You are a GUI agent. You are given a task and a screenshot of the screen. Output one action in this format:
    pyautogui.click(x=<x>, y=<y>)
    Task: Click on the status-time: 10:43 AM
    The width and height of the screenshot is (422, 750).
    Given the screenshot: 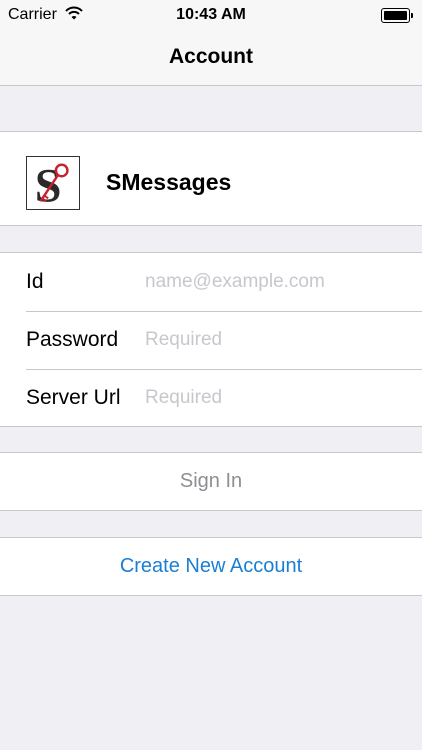 What is the action you would take?
    pyautogui.click(x=211, y=14)
    